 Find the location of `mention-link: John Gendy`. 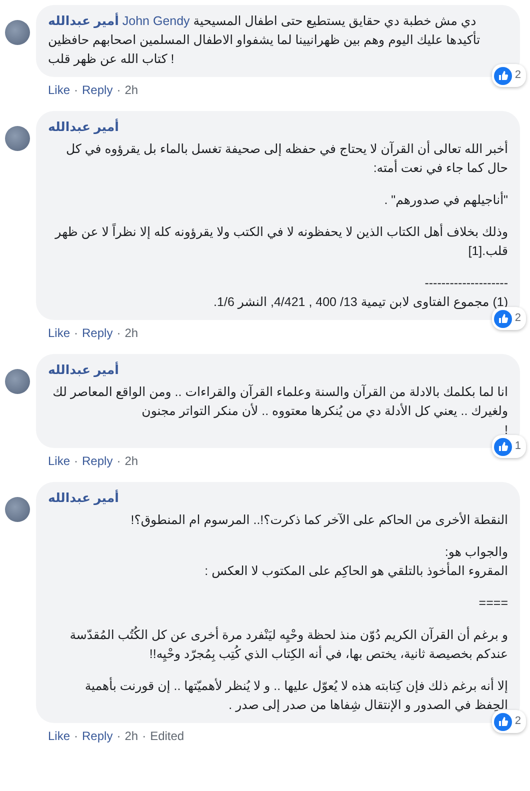

mention-link: John Gendy is located at coordinates (156, 21).